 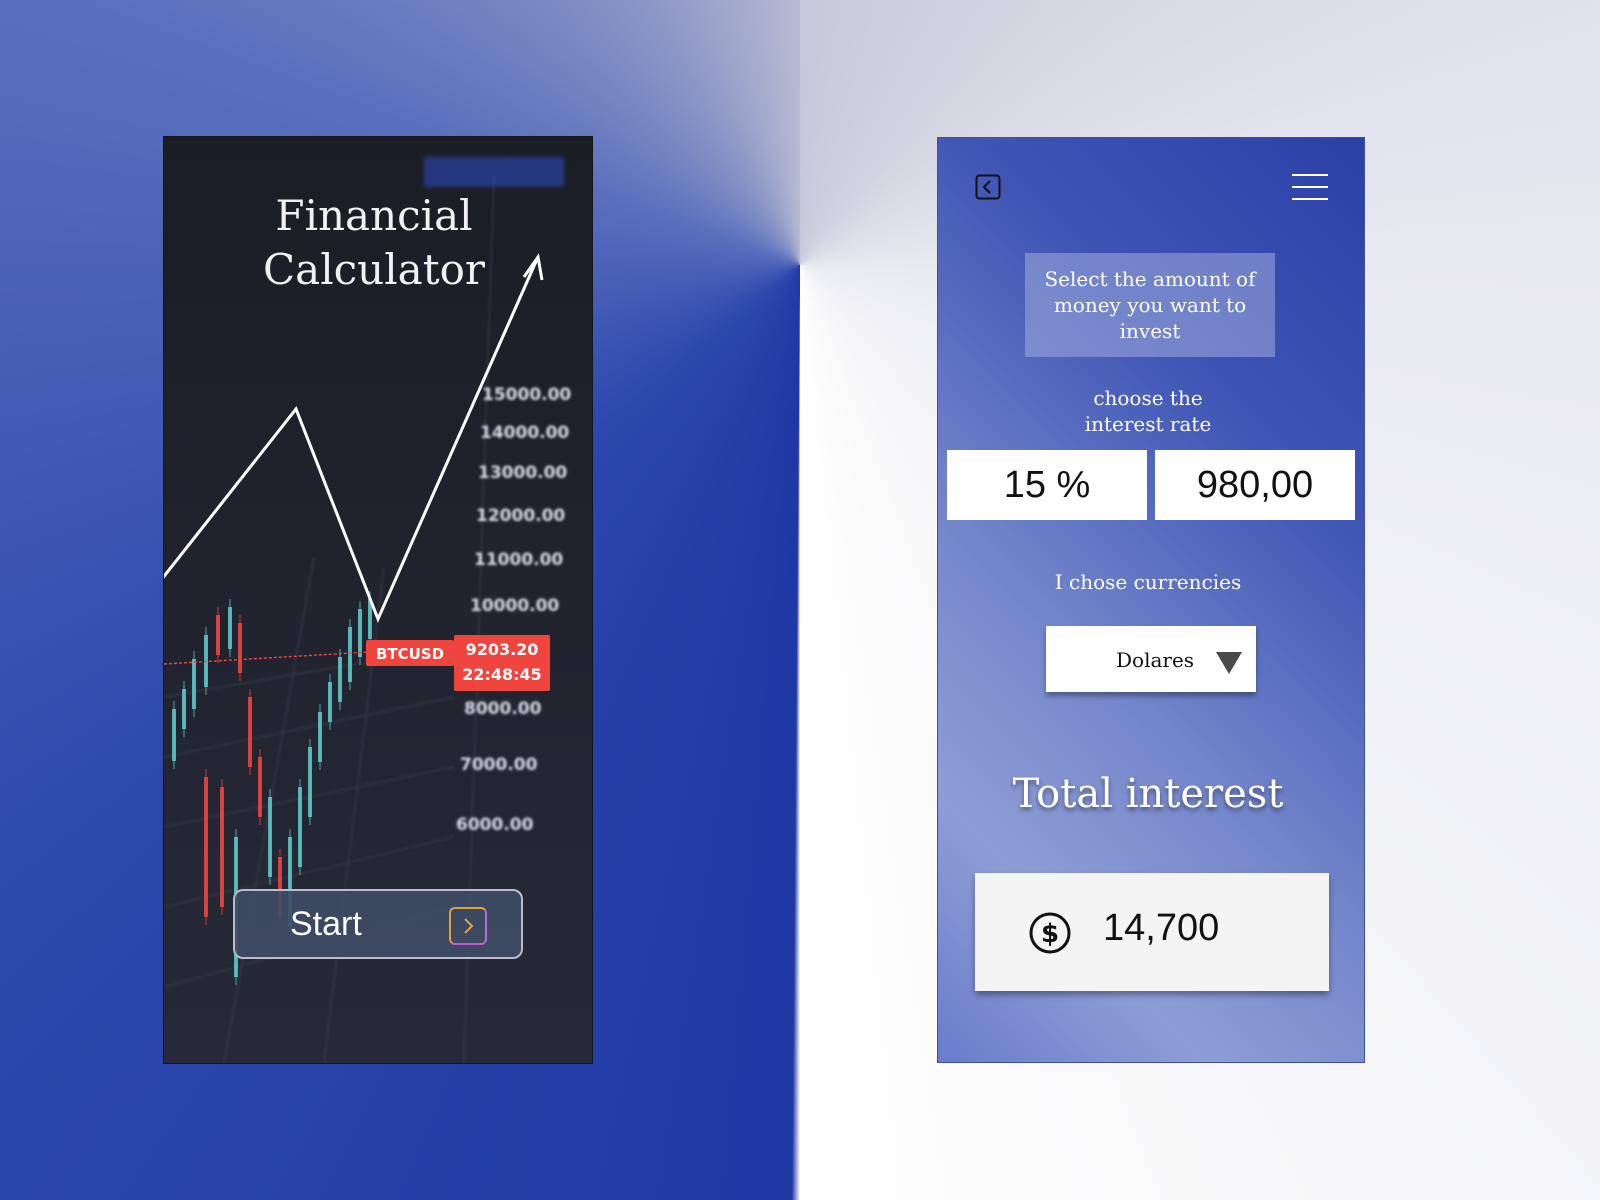 I want to click on currency-label: I chose currencies, so click(x=1148, y=582).